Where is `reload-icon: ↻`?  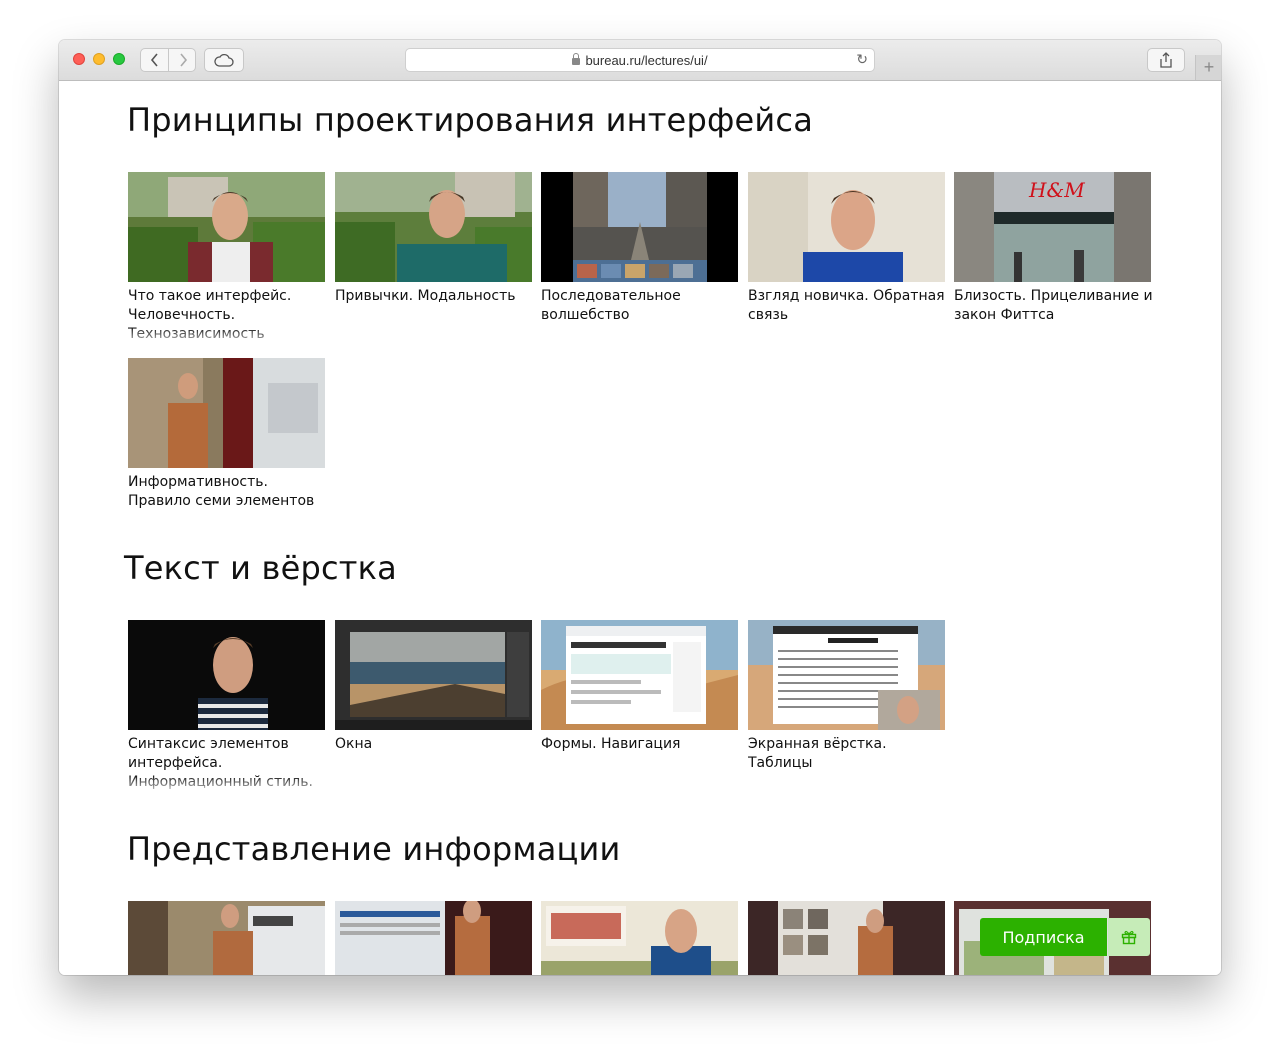 reload-icon: ↻ is located at coordinates (862, 59).